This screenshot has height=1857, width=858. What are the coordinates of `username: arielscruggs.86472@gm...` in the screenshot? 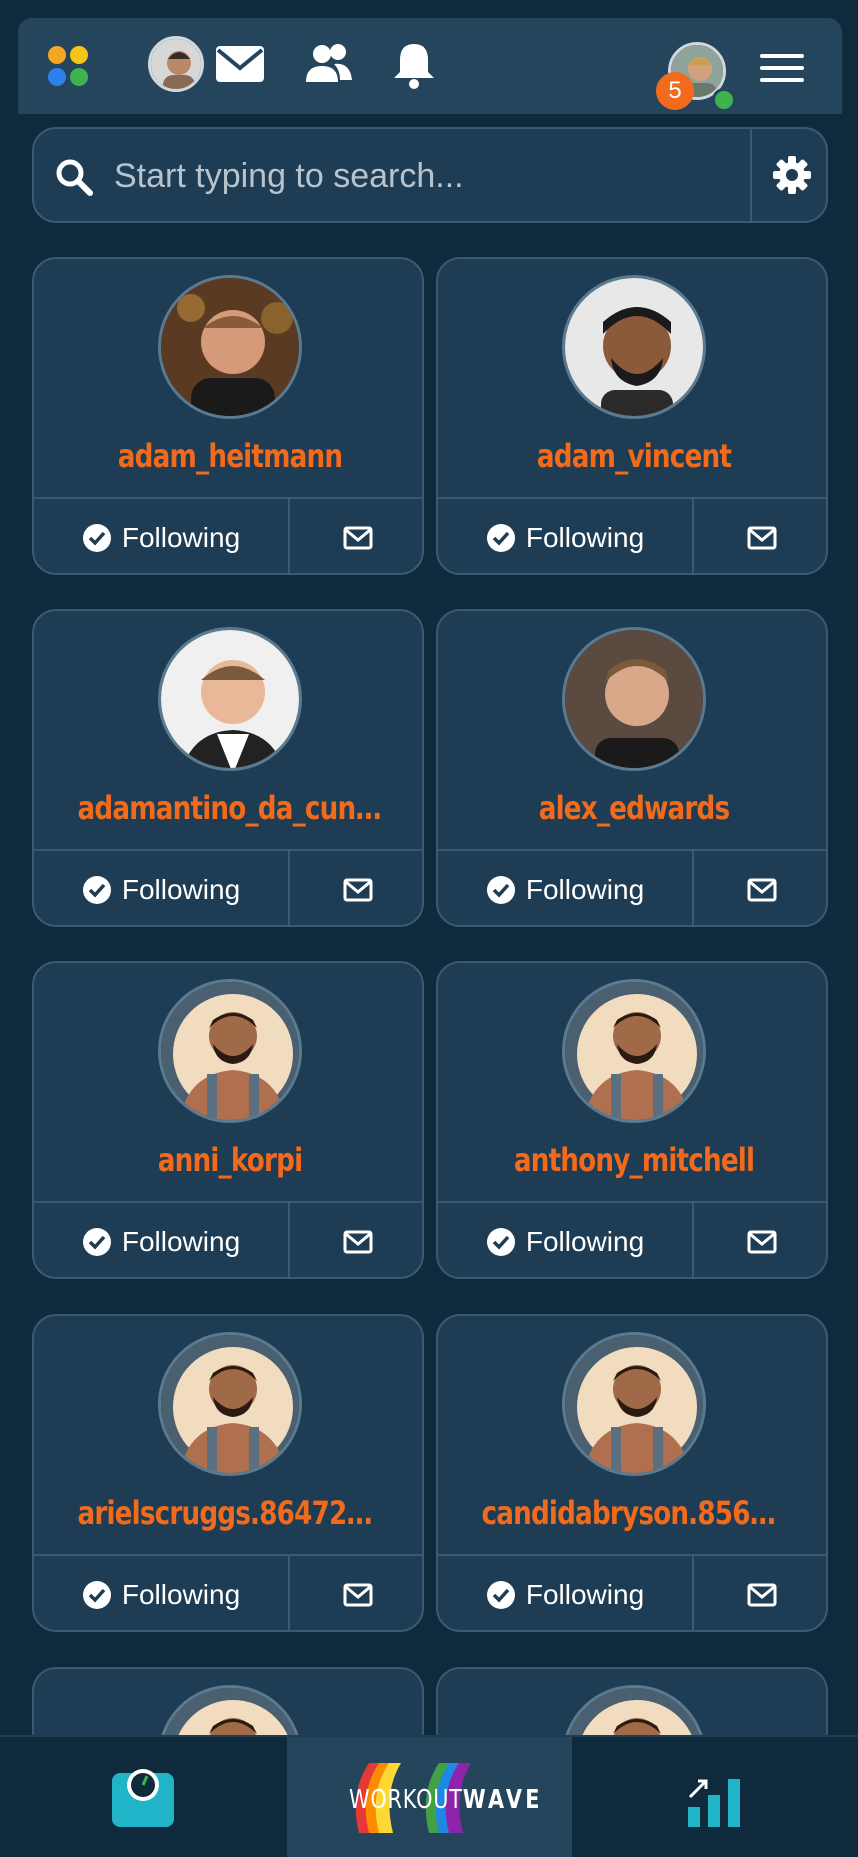 It's located at (229, 1513).